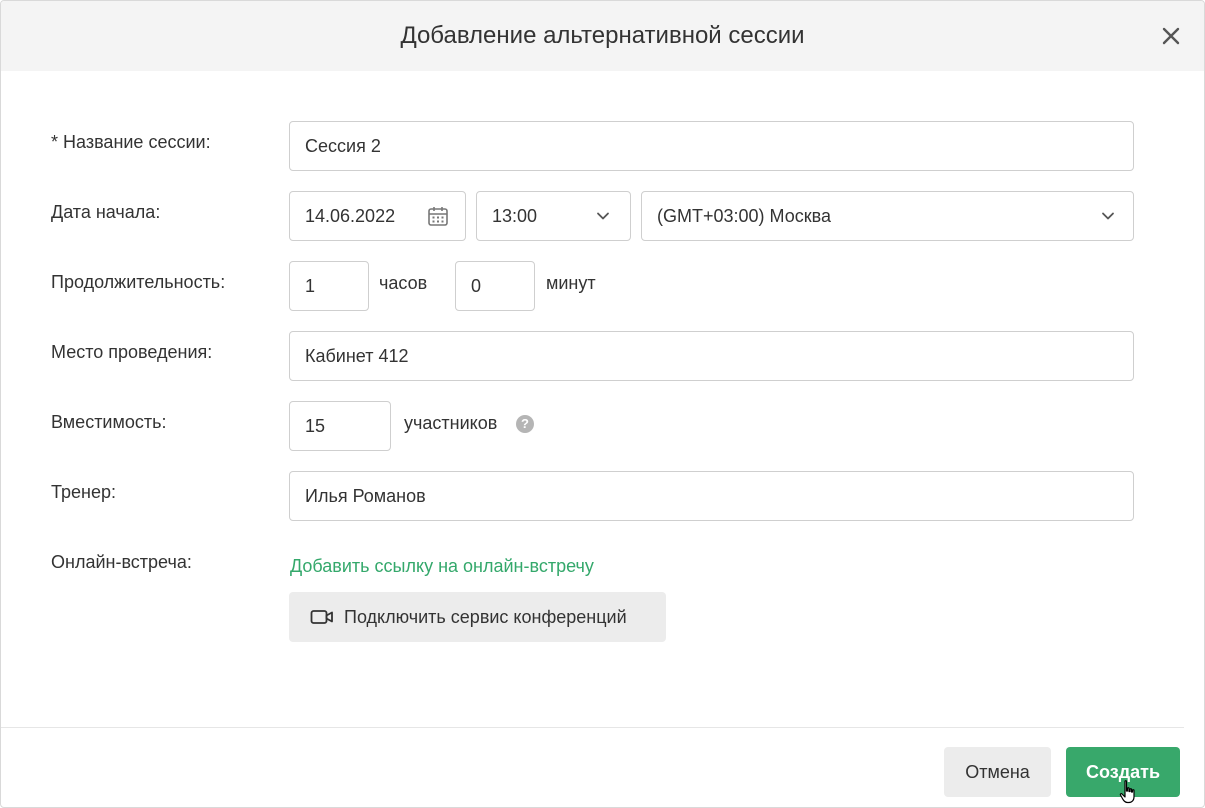  Describe the element at coordinates (403, 283) in the screenshot. I see `hours-unit-label: часов` at that location.